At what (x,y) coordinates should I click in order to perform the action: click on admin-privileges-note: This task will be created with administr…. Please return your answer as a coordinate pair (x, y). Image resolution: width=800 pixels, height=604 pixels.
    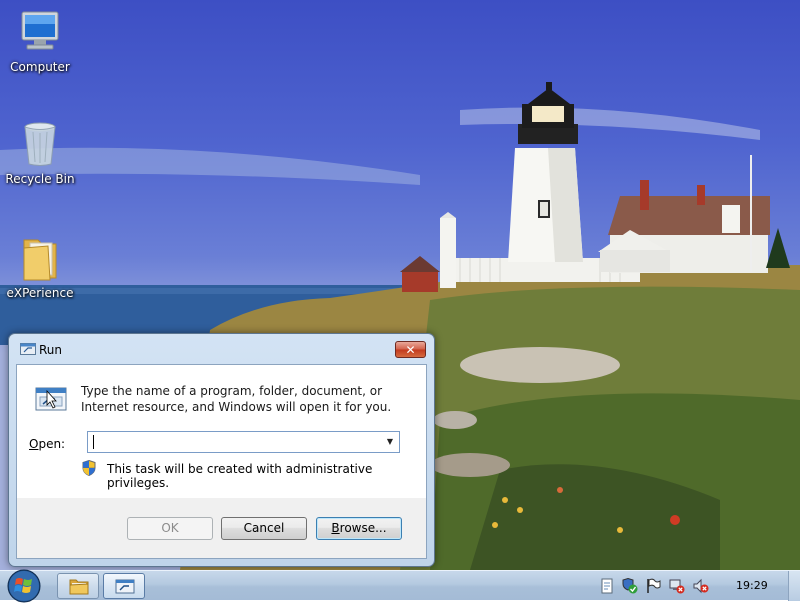
    Looking at the image, I should click on (240, 476).